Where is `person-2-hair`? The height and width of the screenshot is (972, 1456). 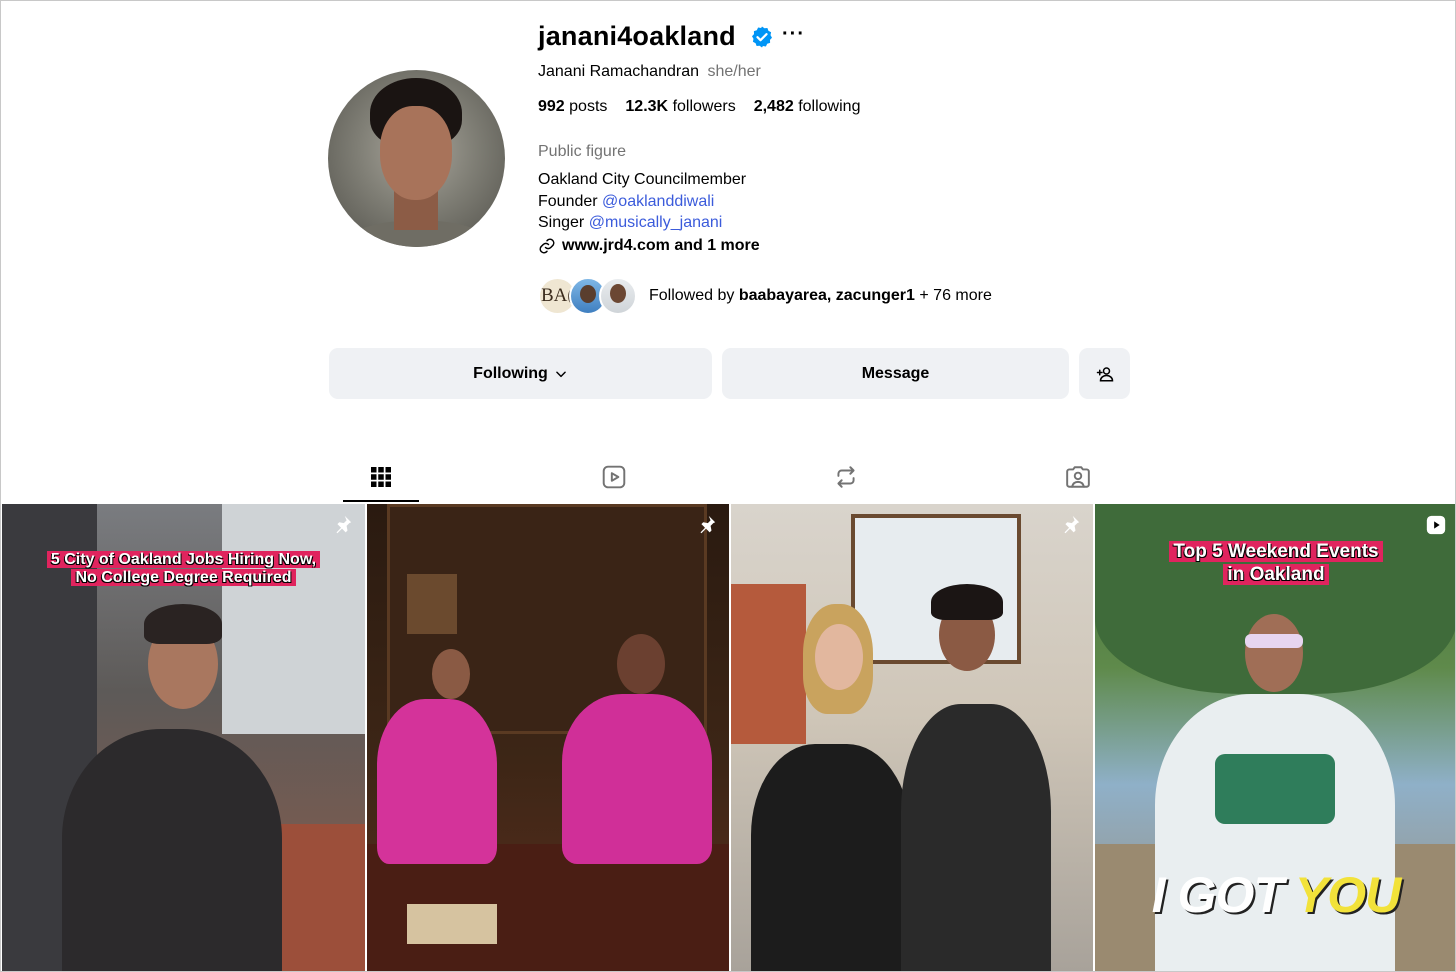 person-2-hair is located at coordinates (967, 602).